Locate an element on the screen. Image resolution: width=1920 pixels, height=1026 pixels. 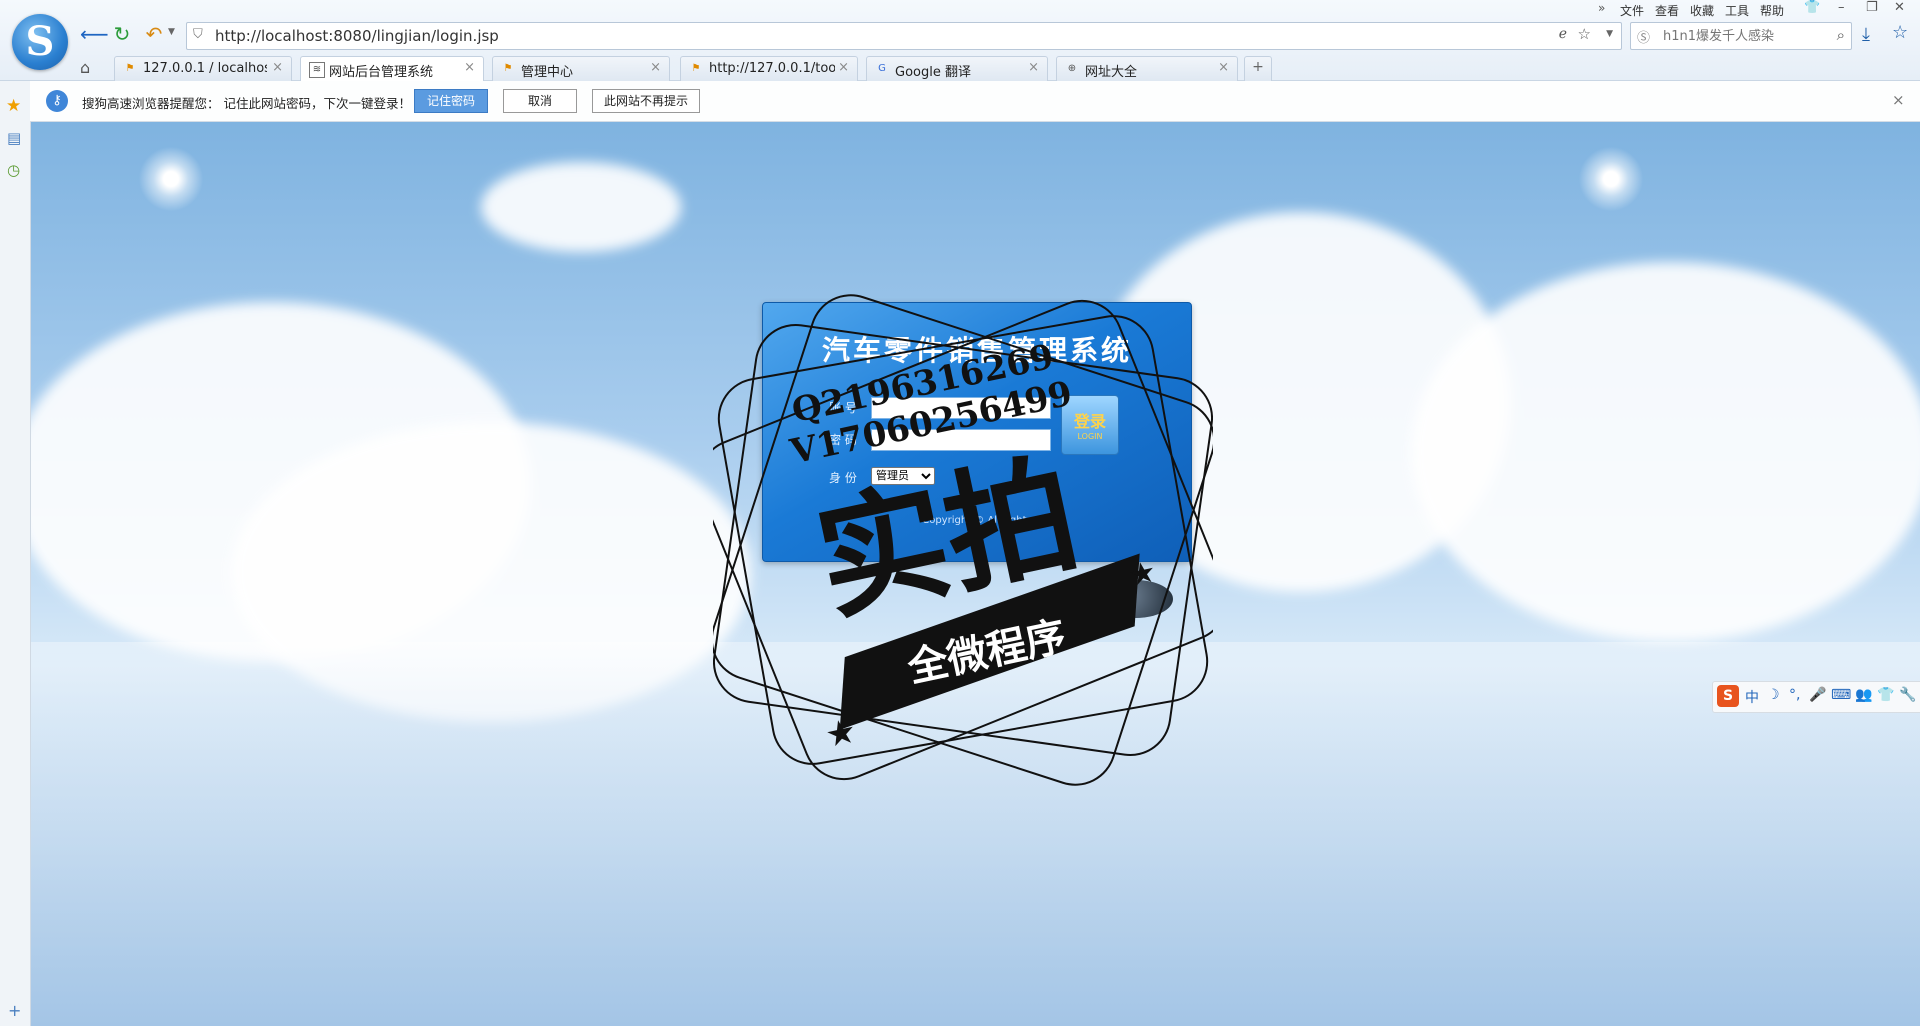
skin-icon: 👕 is located at coordinates (1812, 7).